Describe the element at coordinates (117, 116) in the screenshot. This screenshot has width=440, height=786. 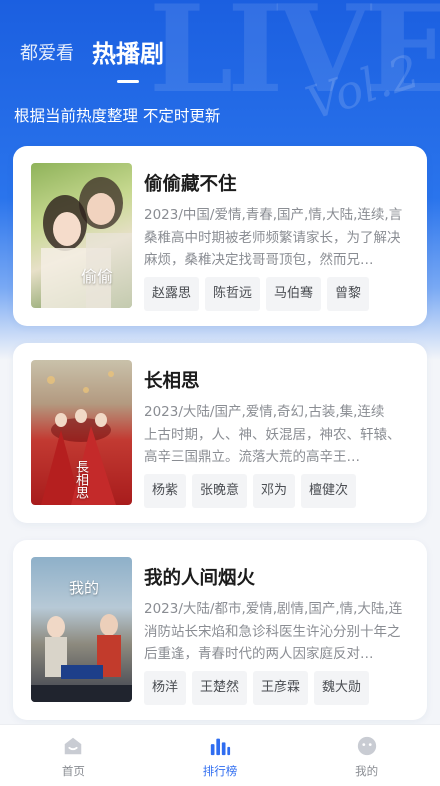
I see `page-subtitle: 根据当前热度整理 不定时更新` at that location.